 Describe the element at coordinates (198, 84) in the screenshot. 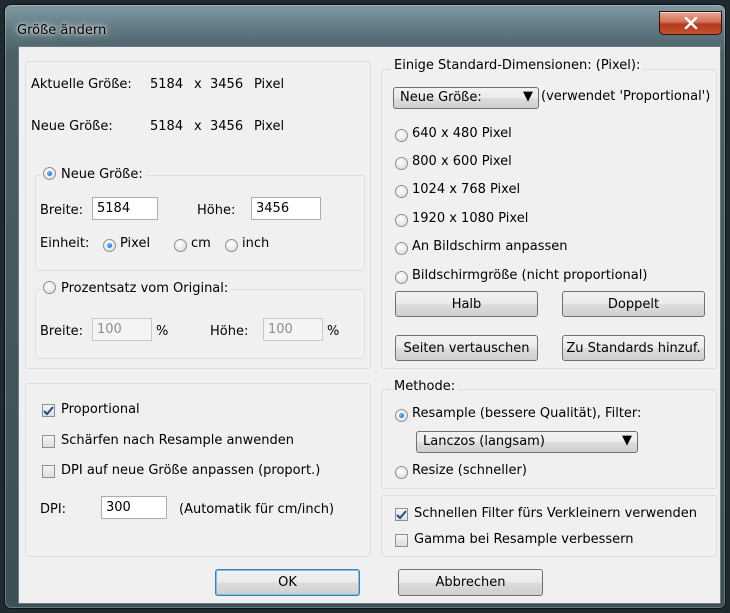

I see `current-x: x` at that location.